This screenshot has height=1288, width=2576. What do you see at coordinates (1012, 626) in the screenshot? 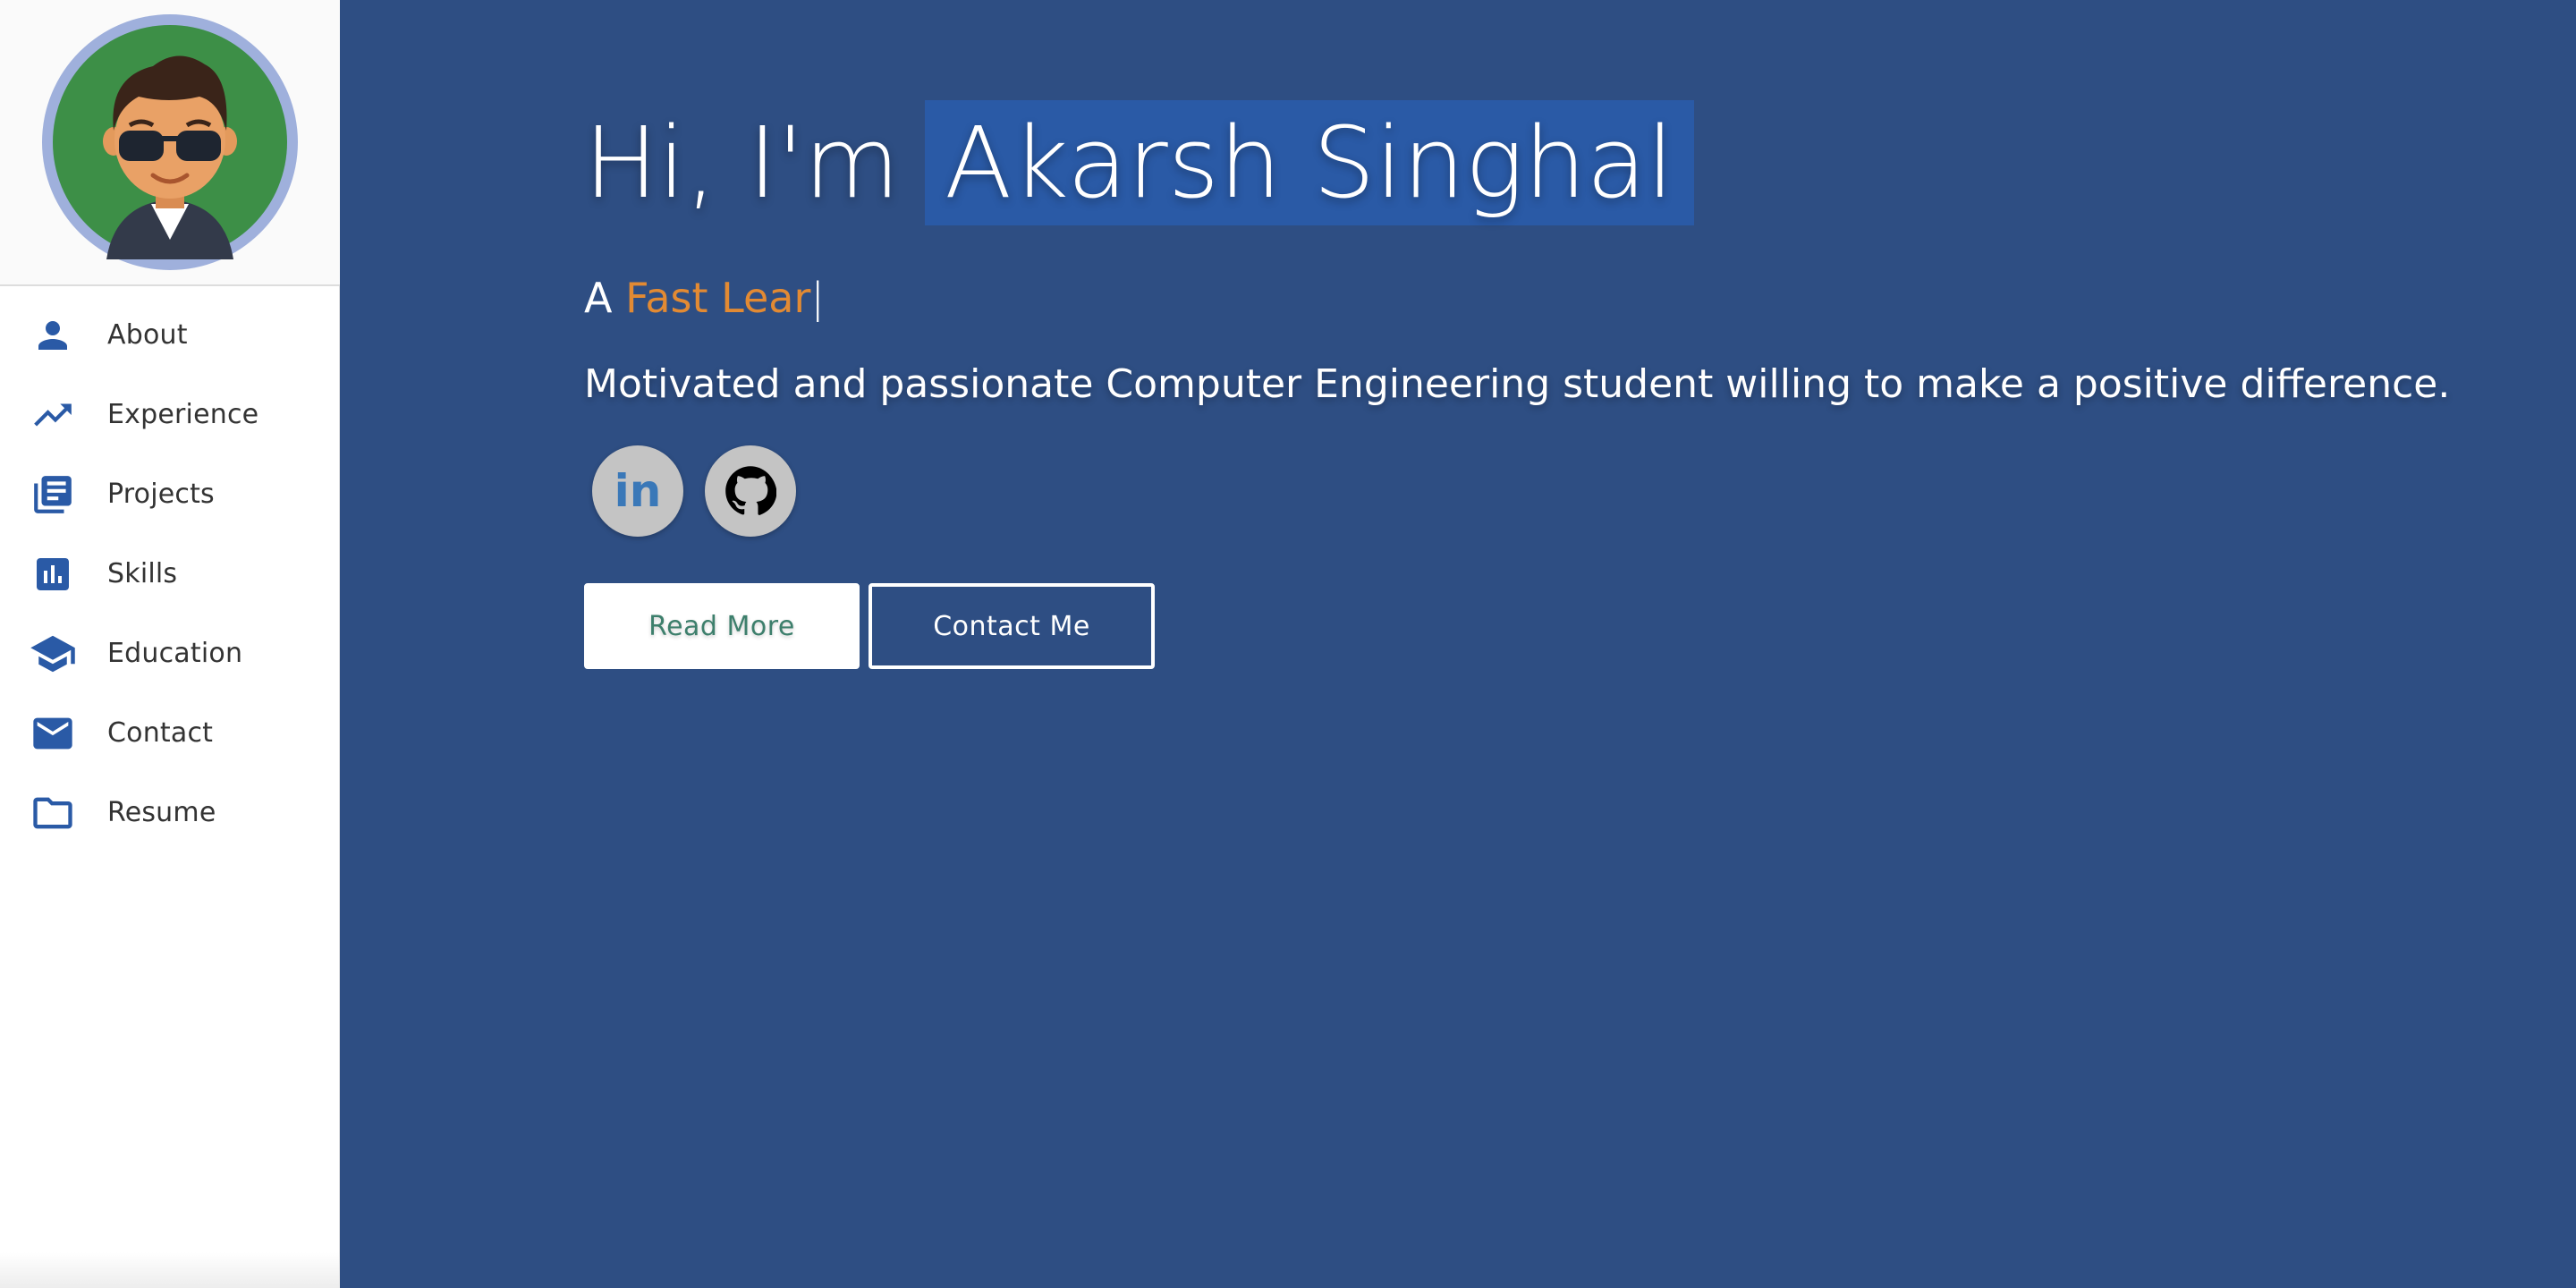
I see `contact-me-button: Contact Me` at bounding box center [1012, 626].